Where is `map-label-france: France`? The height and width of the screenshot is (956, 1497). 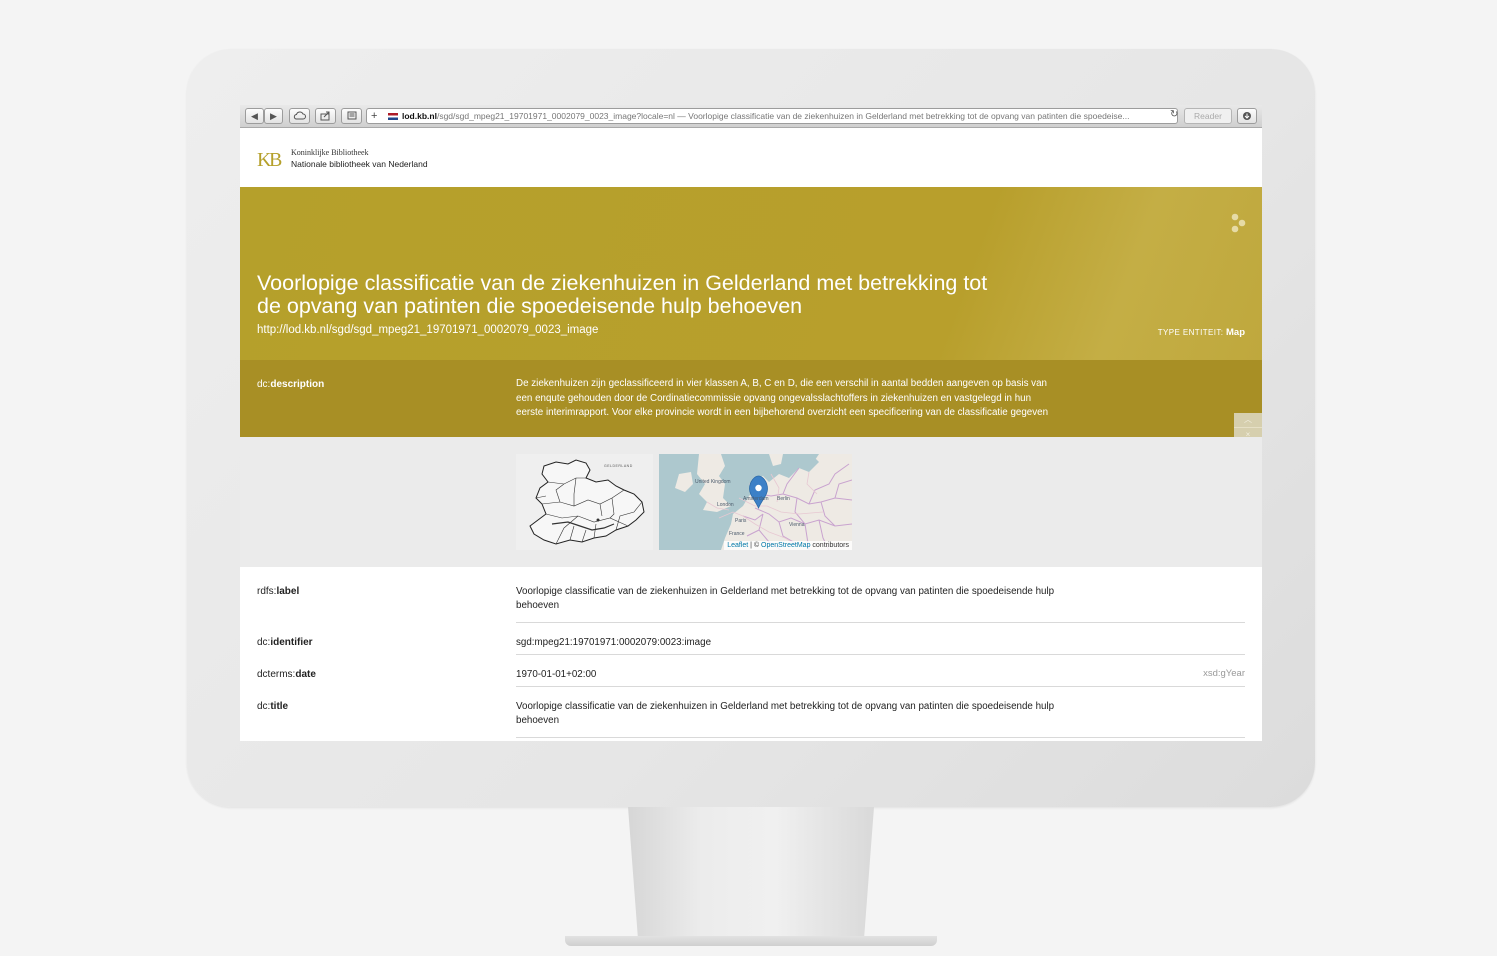
map-label-france: France is located at coordinates (737, 534).